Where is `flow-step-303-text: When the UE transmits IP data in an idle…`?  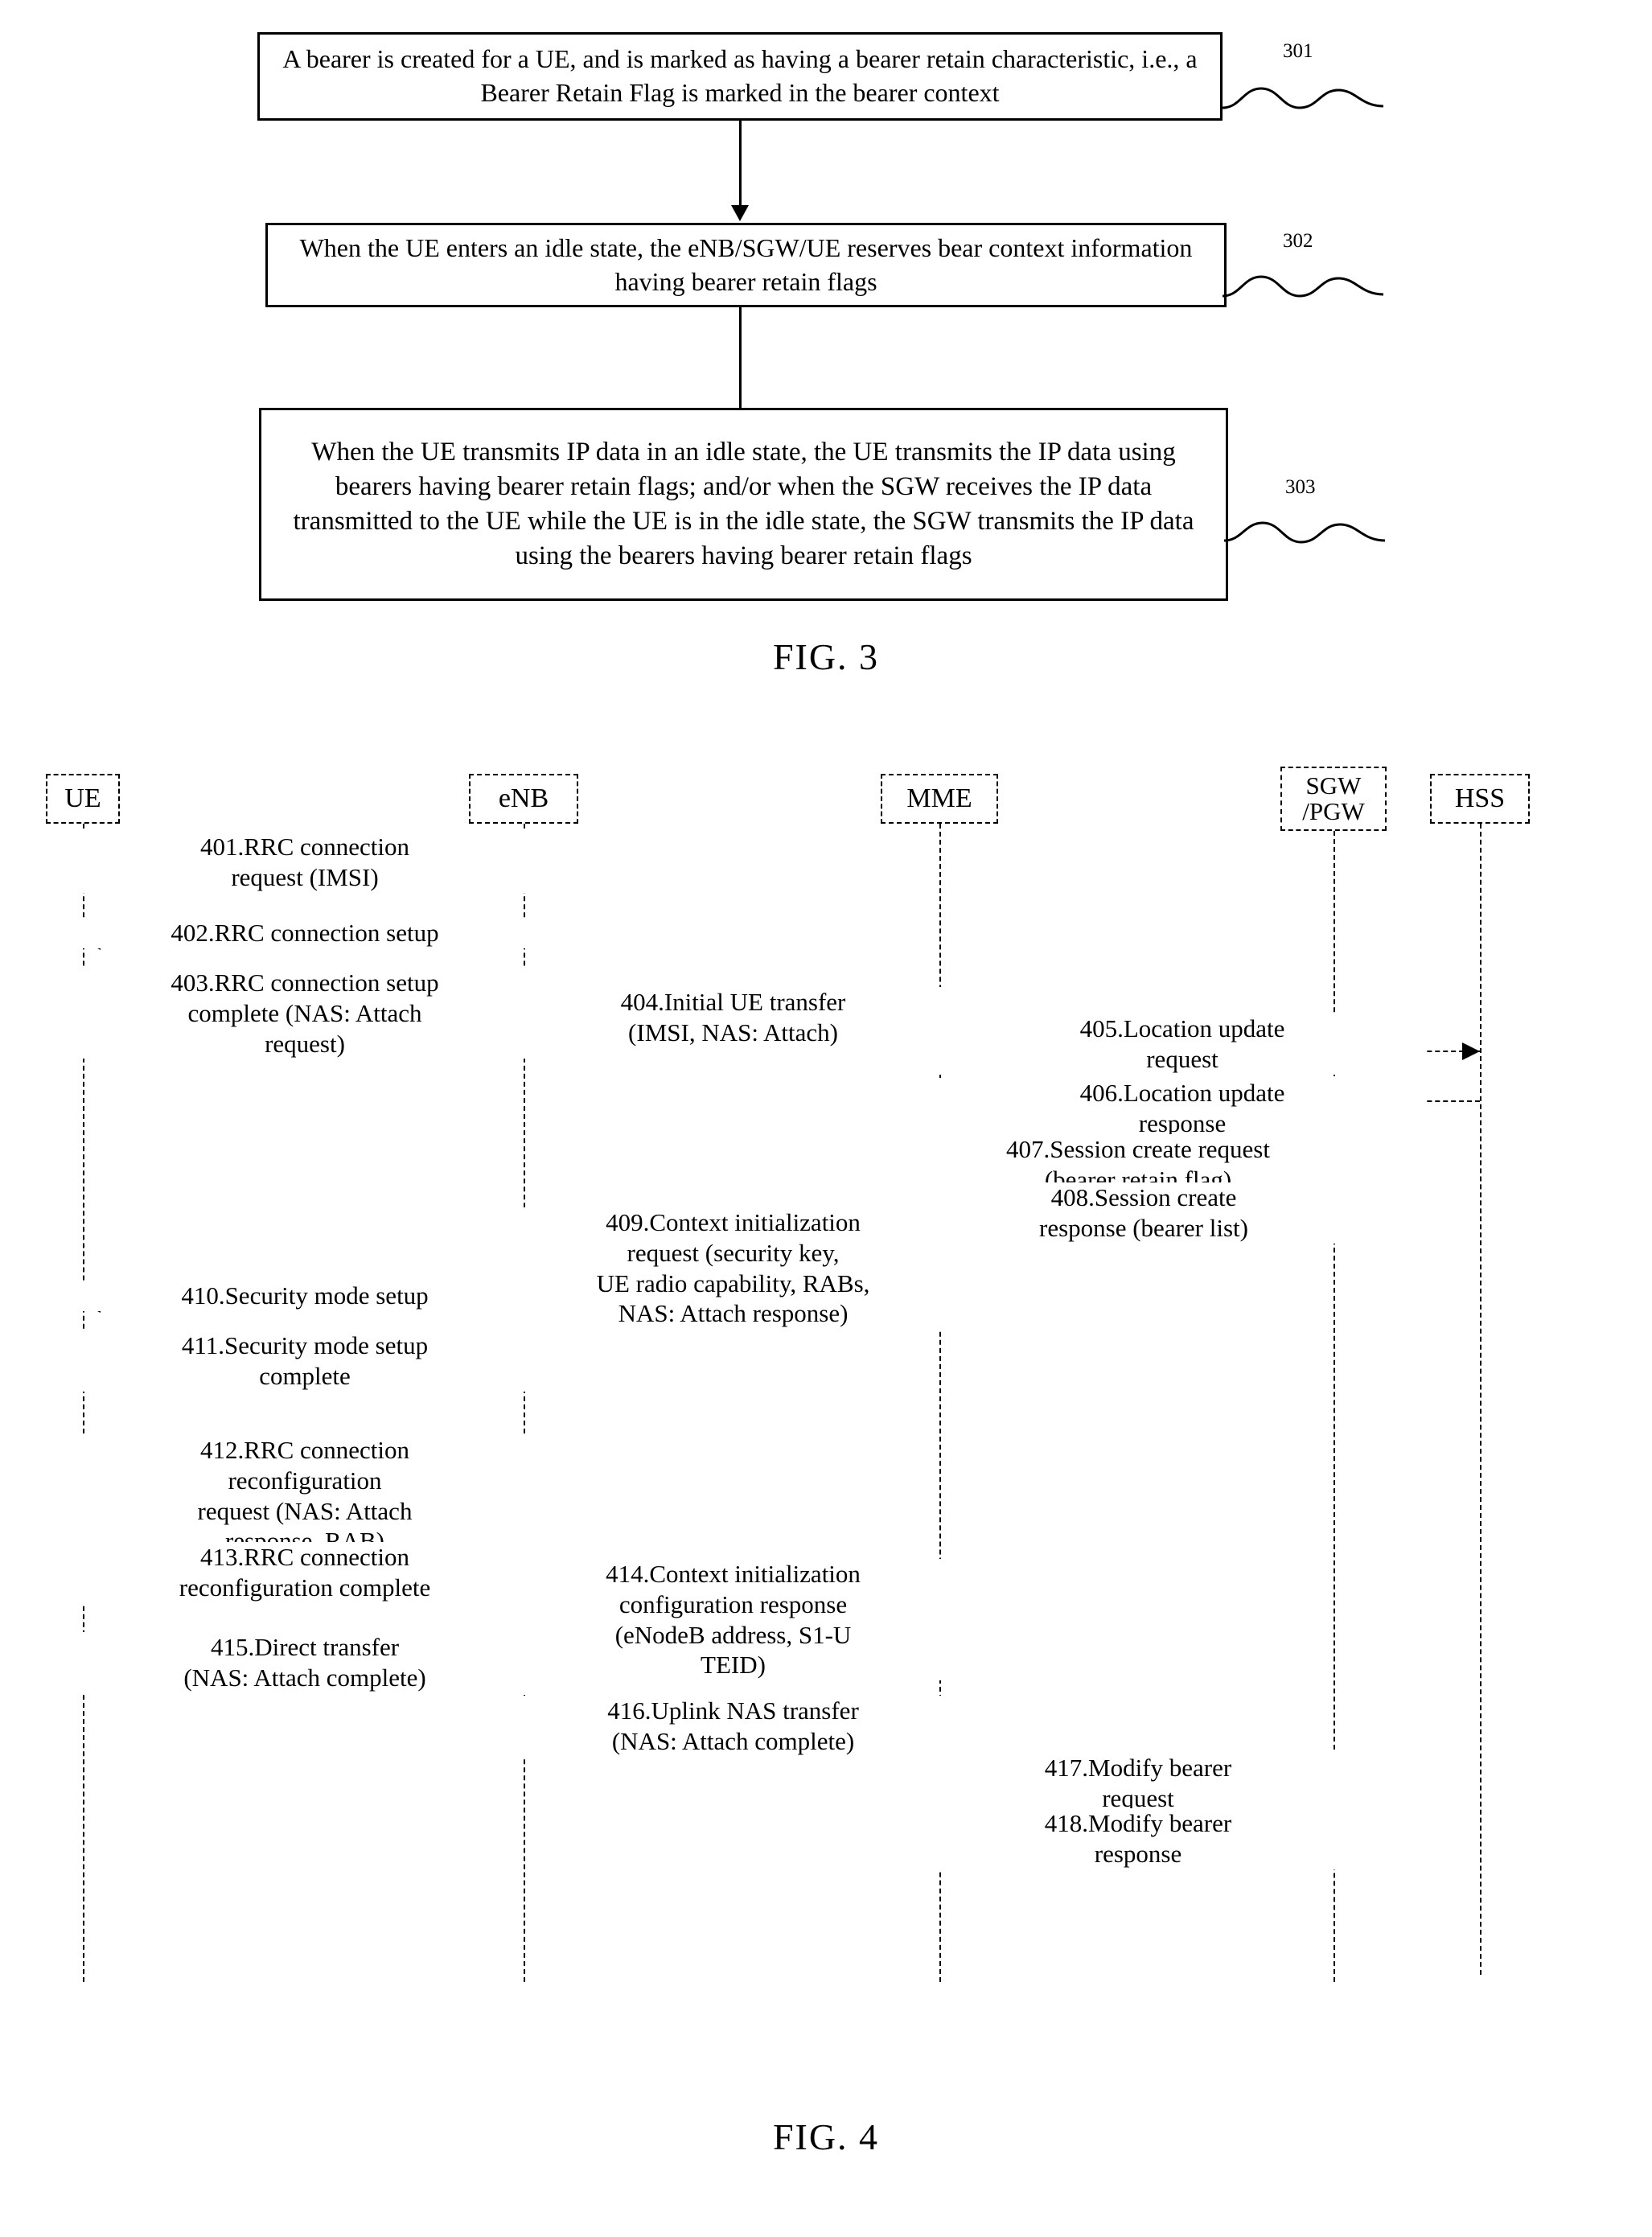 flow-step-303-text: When the UE transmits IP data in an idle… is located at coordinates (743, 504).